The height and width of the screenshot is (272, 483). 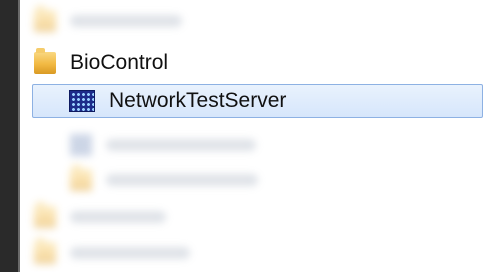 I want to click on menu-item-blurred-top, so click(x=108, y=21).